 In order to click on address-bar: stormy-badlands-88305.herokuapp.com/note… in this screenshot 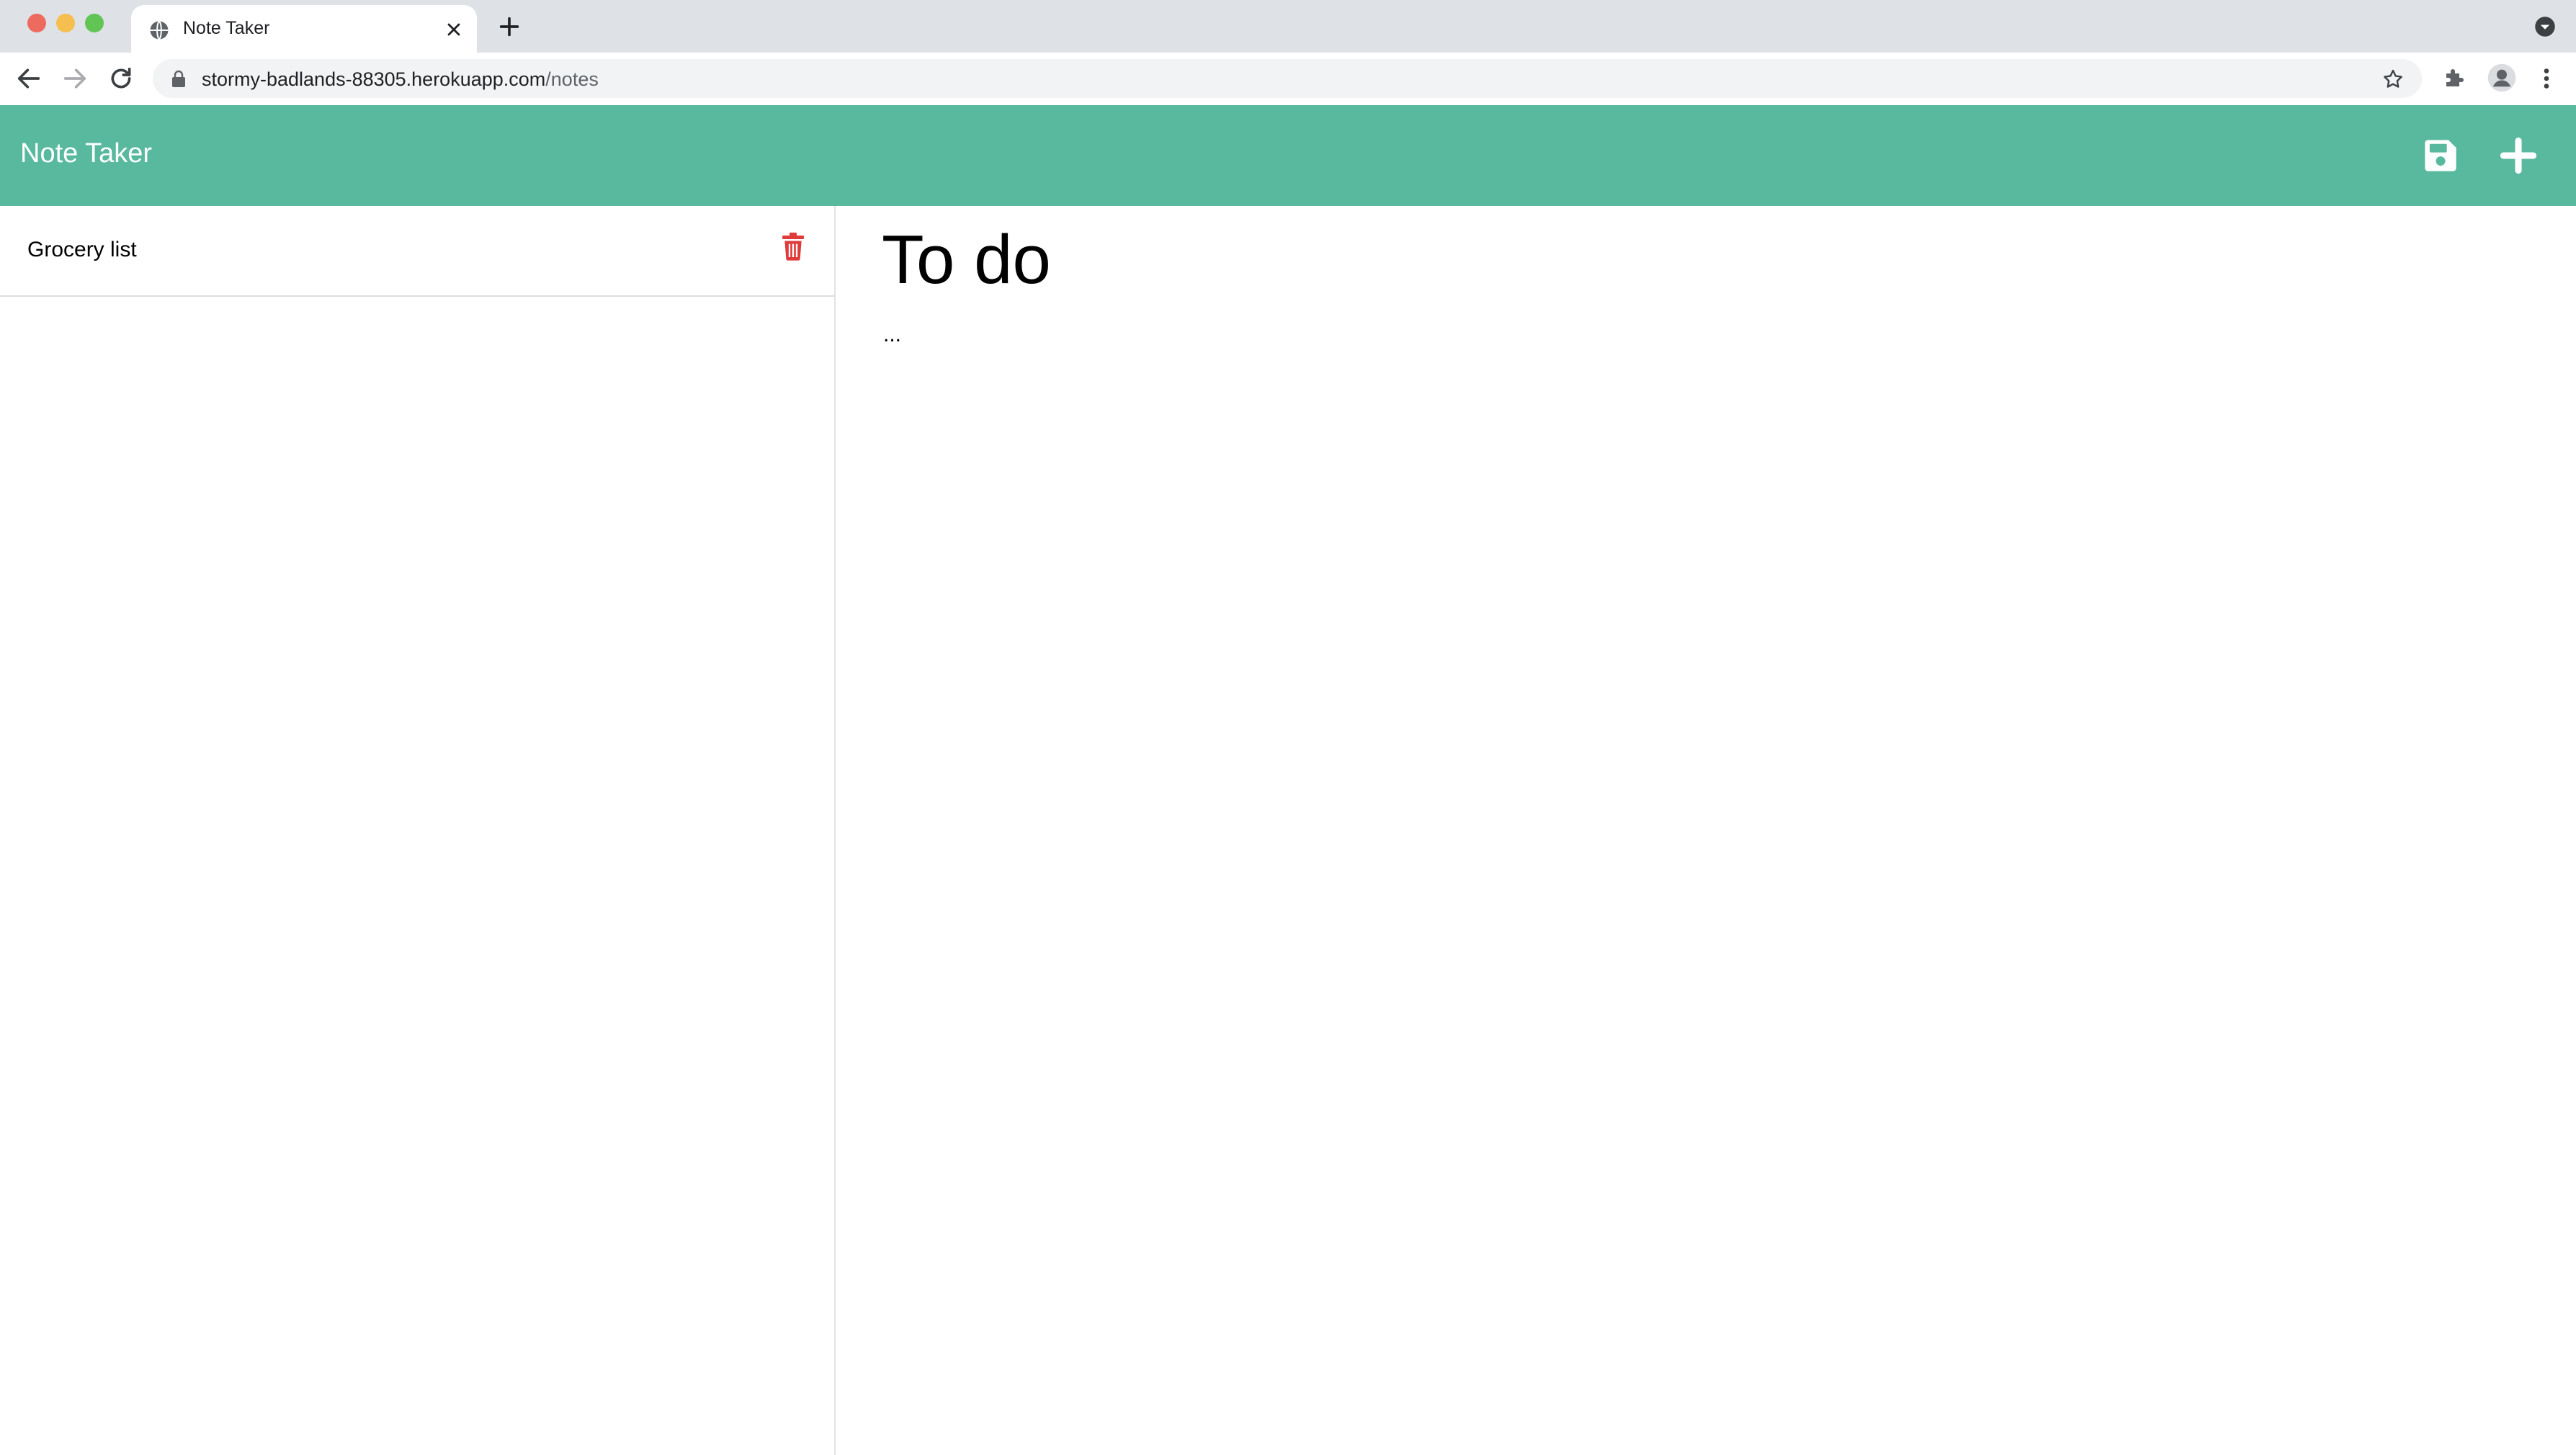, I will do `click(1287, 78)`.